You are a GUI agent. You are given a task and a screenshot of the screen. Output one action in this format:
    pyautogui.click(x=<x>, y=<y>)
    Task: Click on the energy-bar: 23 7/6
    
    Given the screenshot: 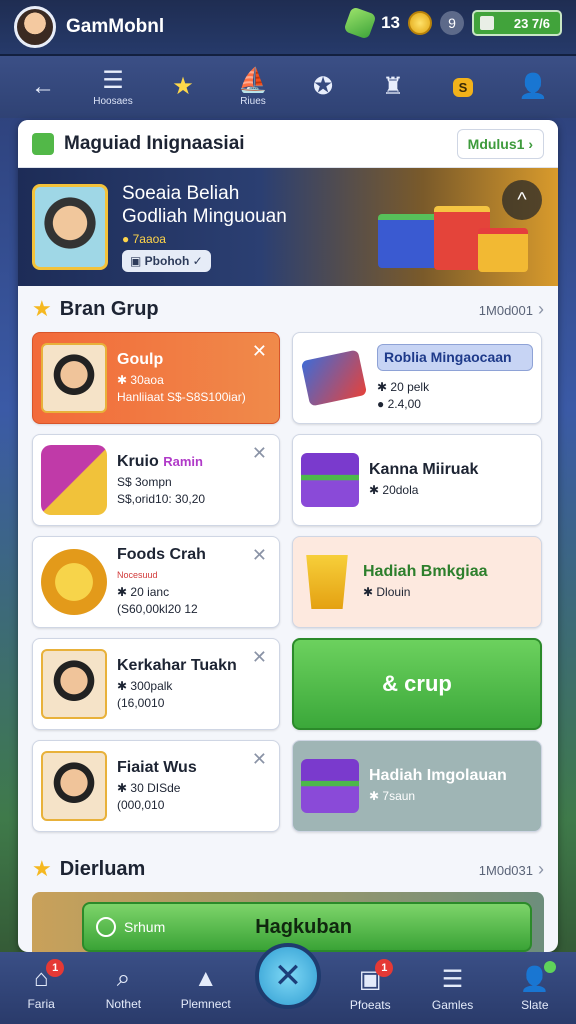 What is the action you would take?
    pyautogui.click(x=517, y=23)
    